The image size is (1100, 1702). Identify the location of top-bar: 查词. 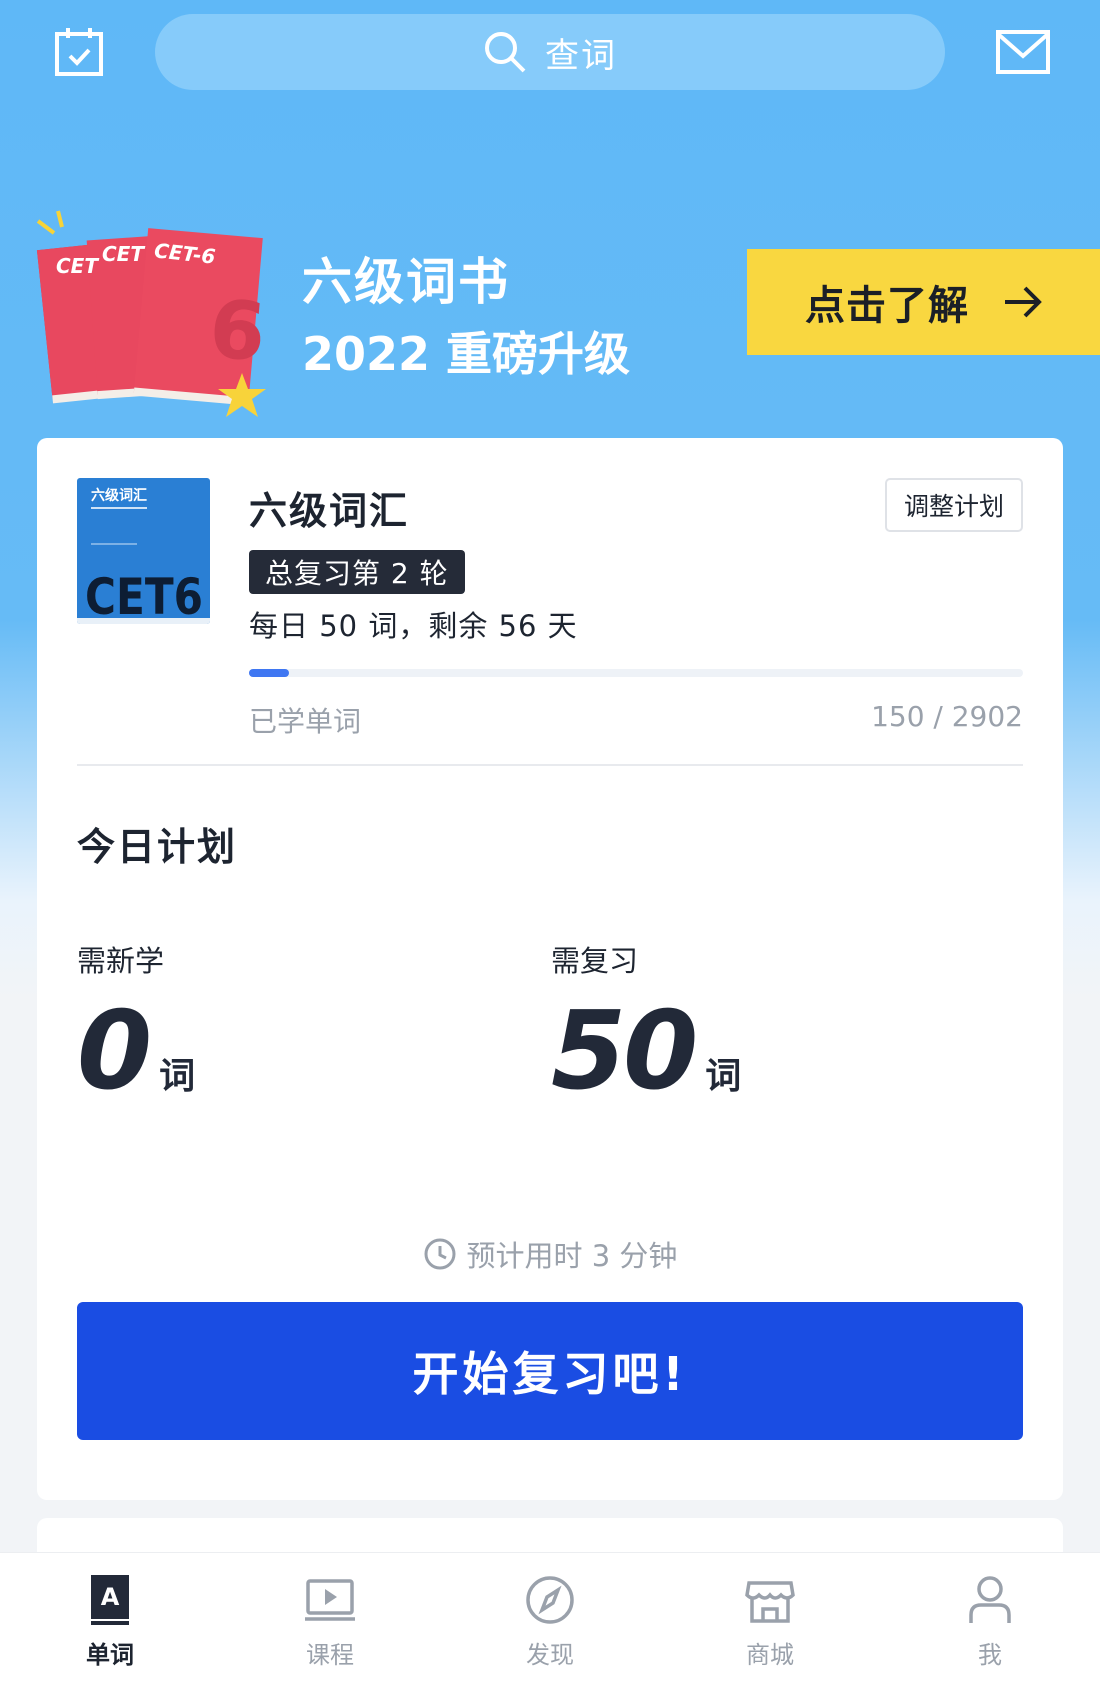
(550, 55).